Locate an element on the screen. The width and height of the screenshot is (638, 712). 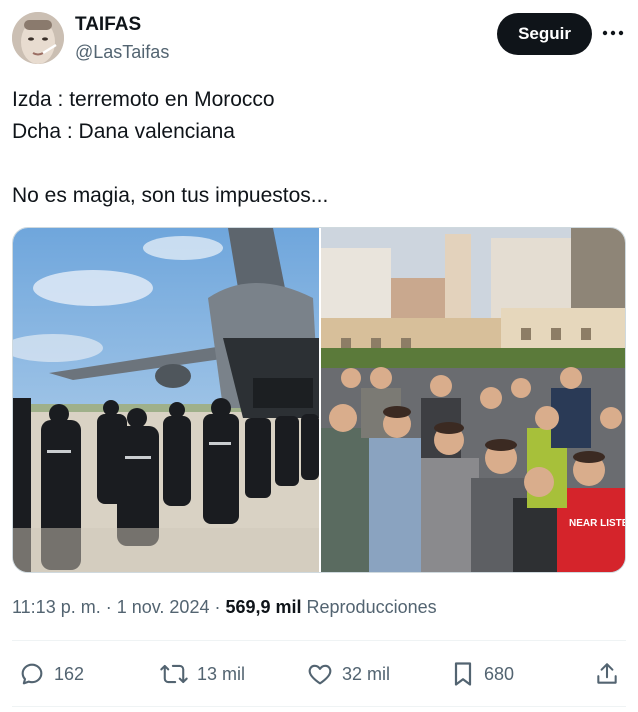
author-name: TAIFAS is located at coordinates (108, 25).